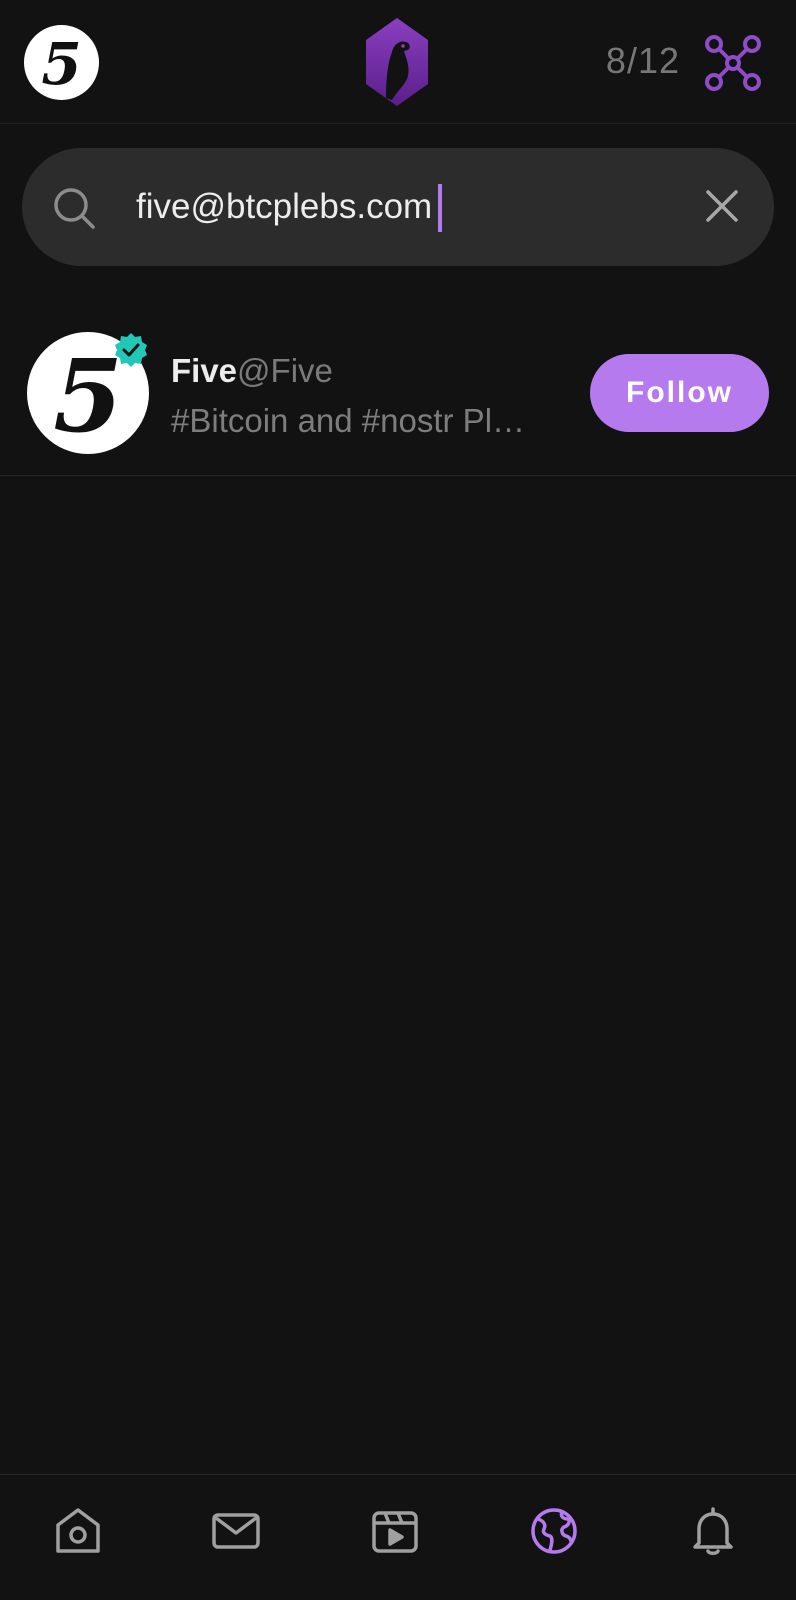 The image size is (796, 1600). Describe the element at coordinates (440, 208) in the screenshot. I see `text-caret` at that location.